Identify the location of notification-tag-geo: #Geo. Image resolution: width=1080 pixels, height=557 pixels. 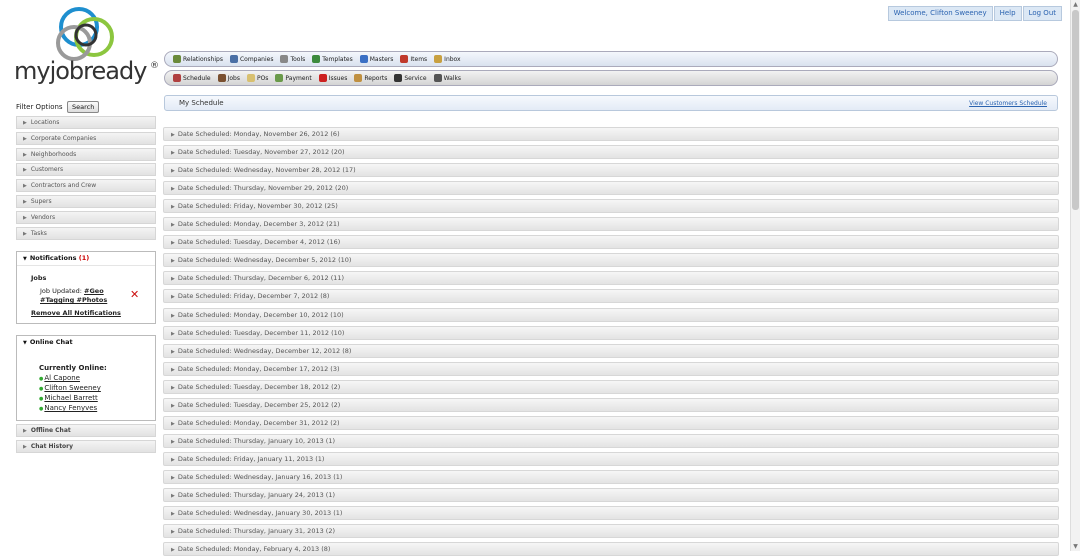
(94, 291).